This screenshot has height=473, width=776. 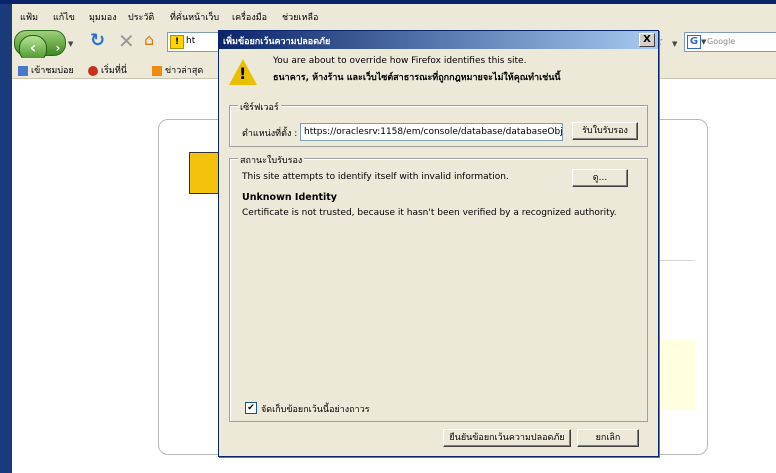 What do you see at coordinates (157, 70) in the screenshot?
I see `rss-icon` at bounding box center [157, 70].